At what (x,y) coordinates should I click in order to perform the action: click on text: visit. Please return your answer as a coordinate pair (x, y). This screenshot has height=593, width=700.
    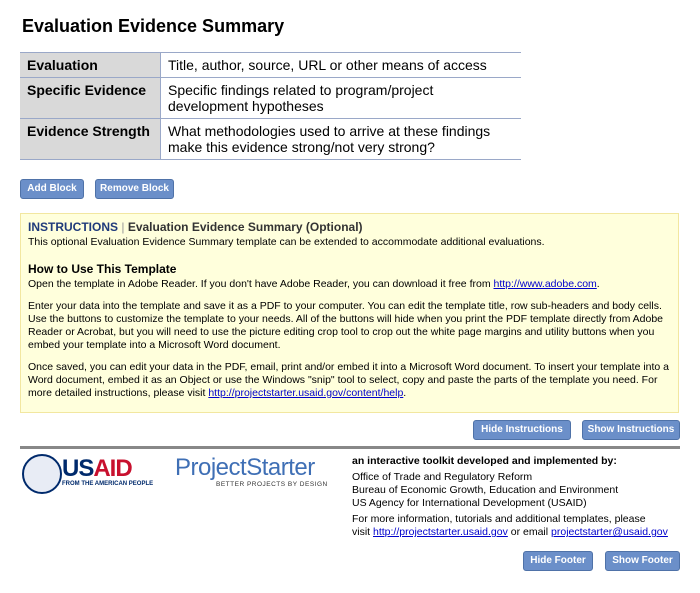
    Looking at the image, I should click on (362, 532).